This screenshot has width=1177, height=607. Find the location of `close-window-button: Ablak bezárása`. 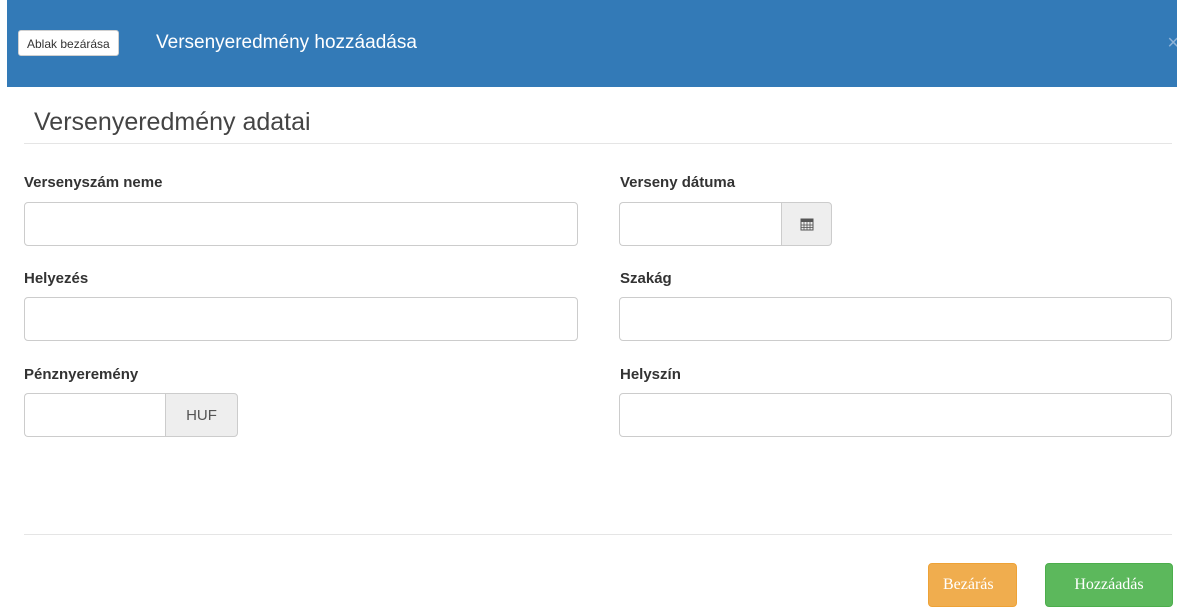

close-window-button: Ablak bezárása is located at coordinates (68, 43).